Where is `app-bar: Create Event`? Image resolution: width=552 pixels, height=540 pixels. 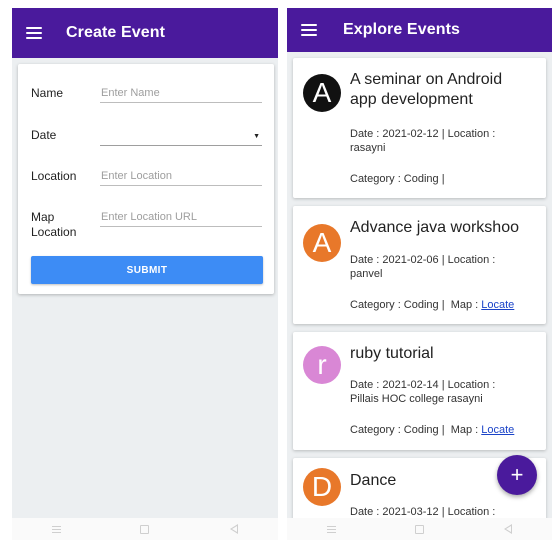
app-bar: Create Event is located at coordinates (145, 33).